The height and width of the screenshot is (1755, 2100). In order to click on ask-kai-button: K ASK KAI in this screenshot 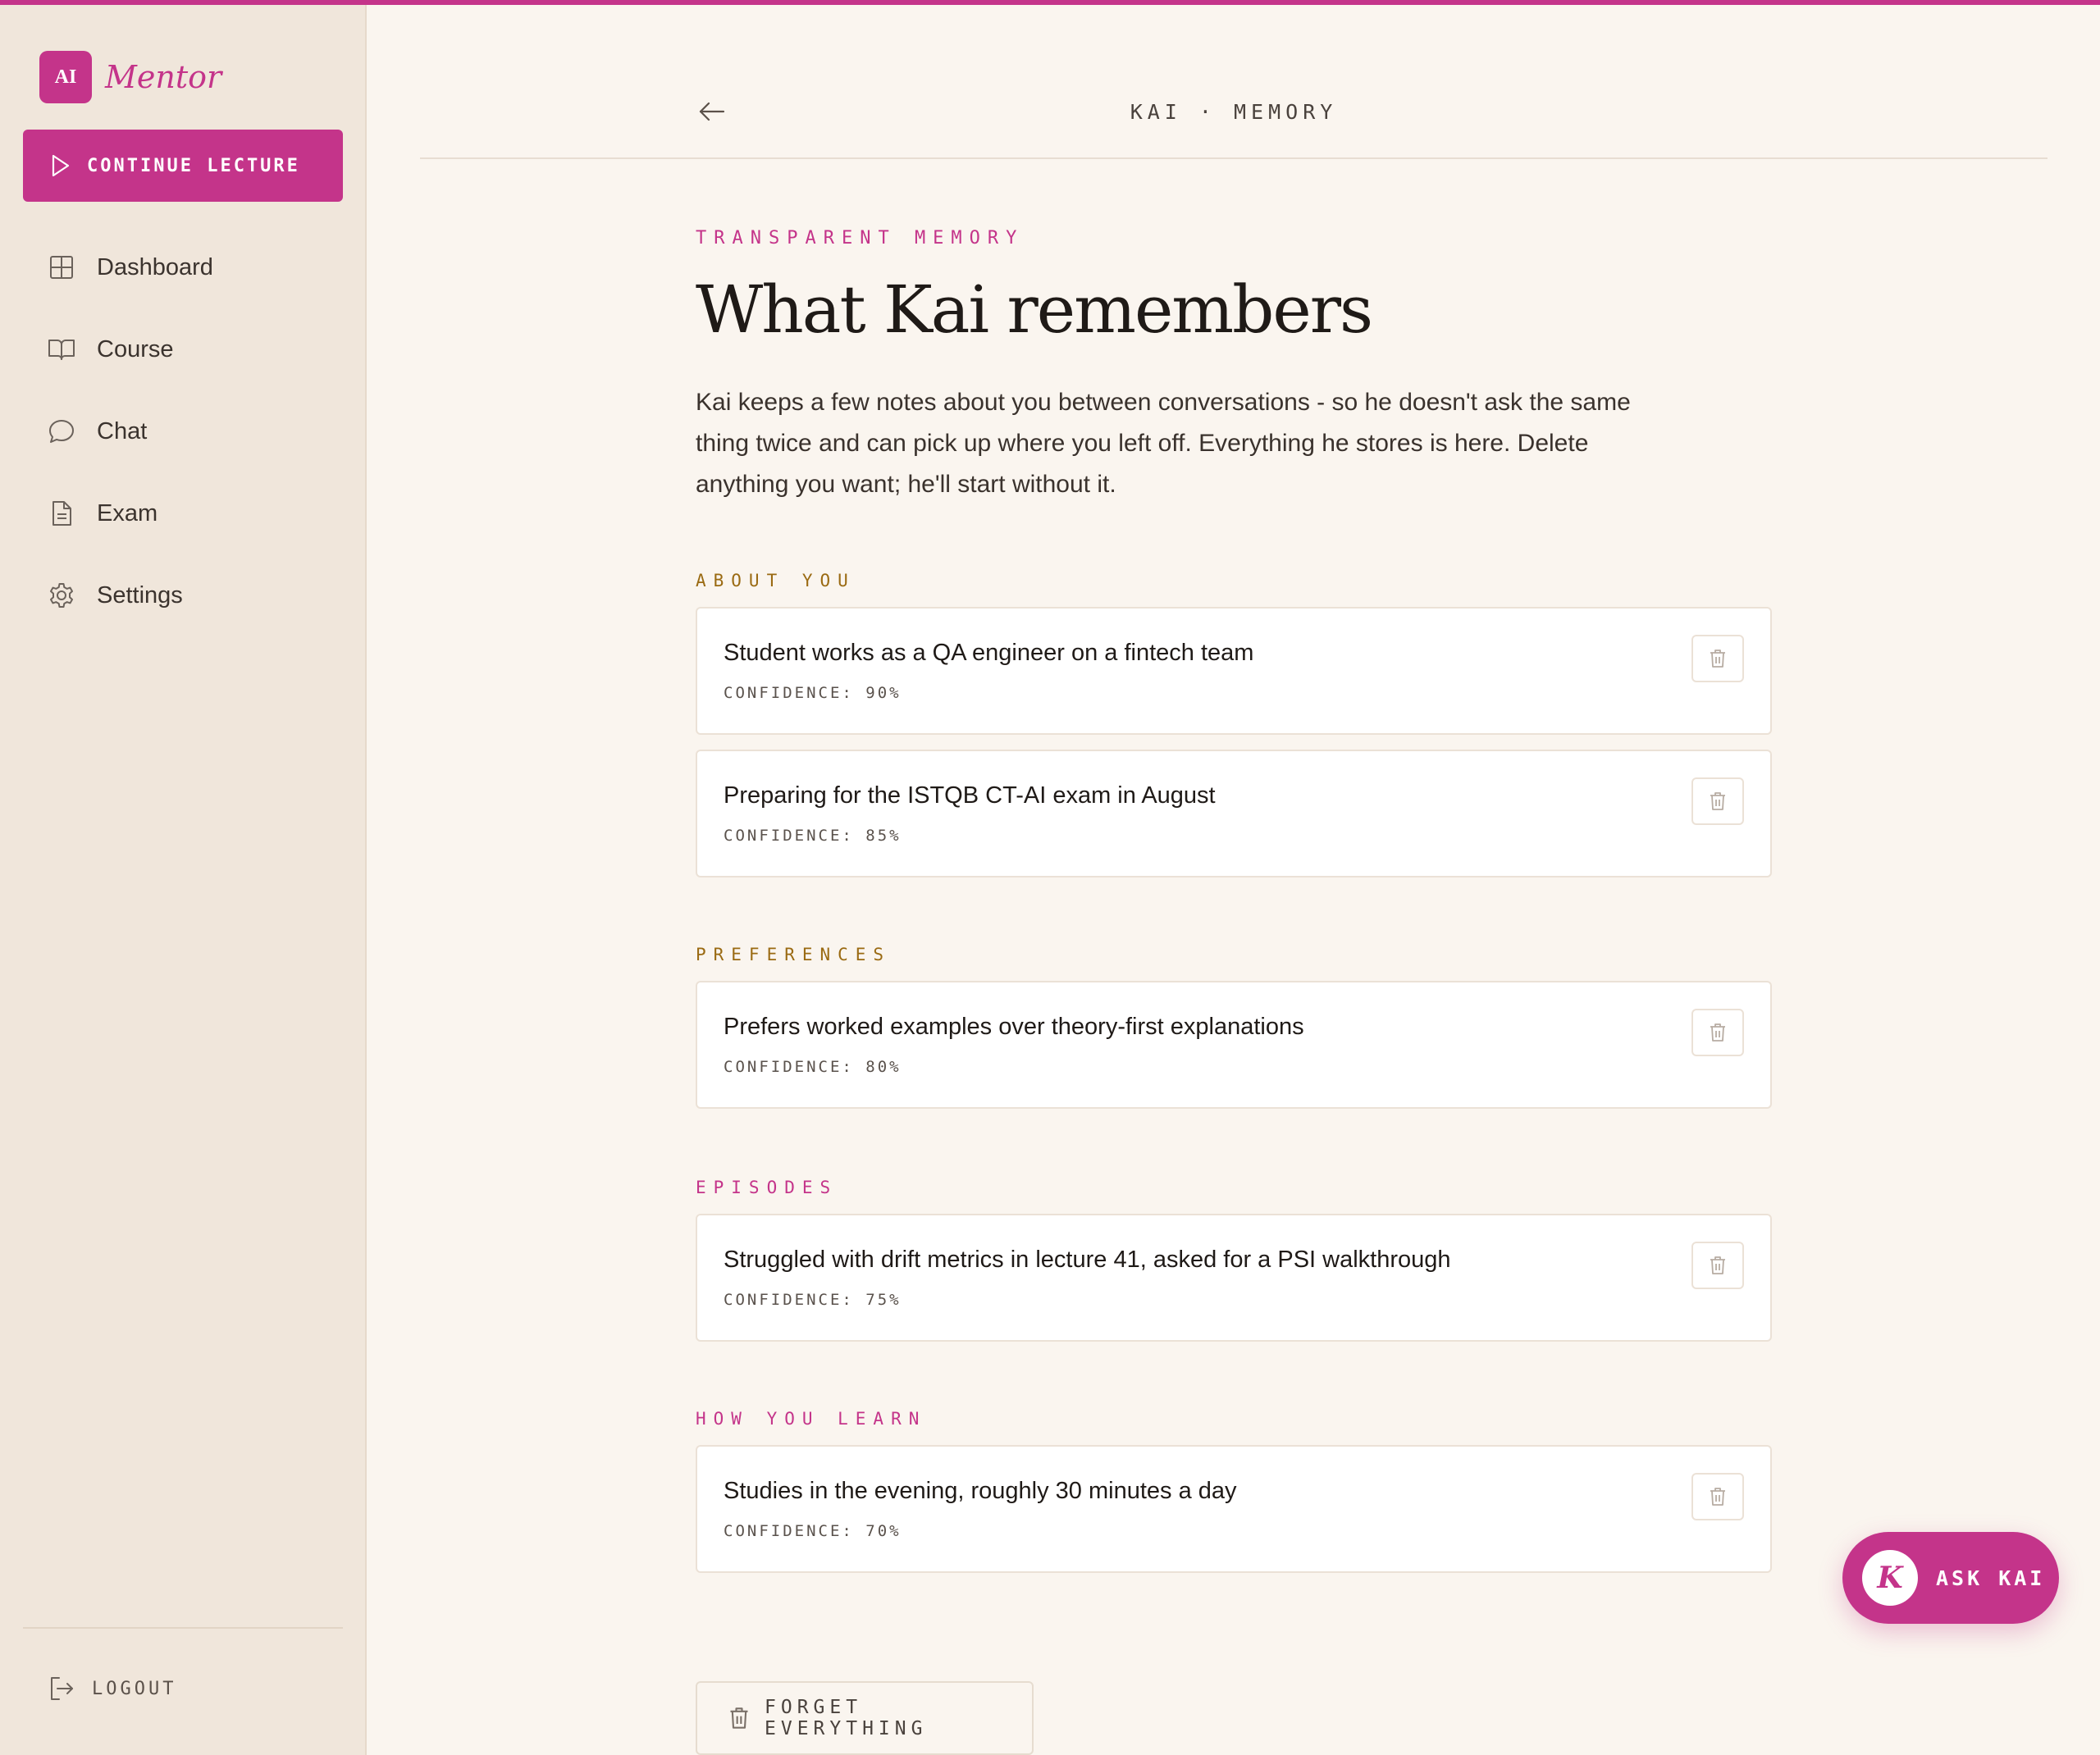, I will do `click(1951, 1578)`.